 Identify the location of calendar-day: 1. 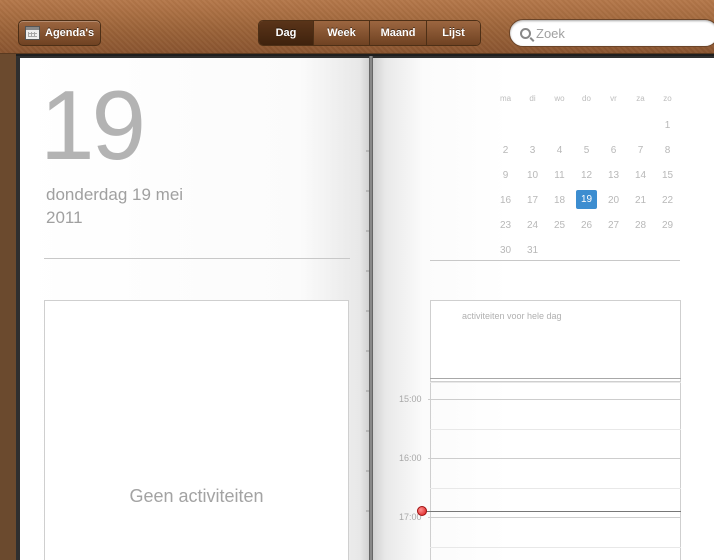
(667, 127).